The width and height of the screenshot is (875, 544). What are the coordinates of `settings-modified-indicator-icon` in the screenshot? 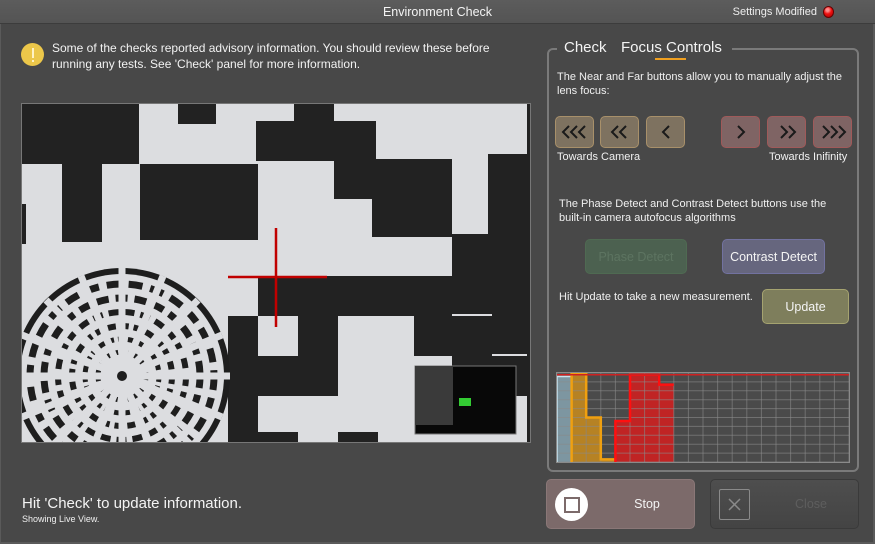 It's located at (828, 12).